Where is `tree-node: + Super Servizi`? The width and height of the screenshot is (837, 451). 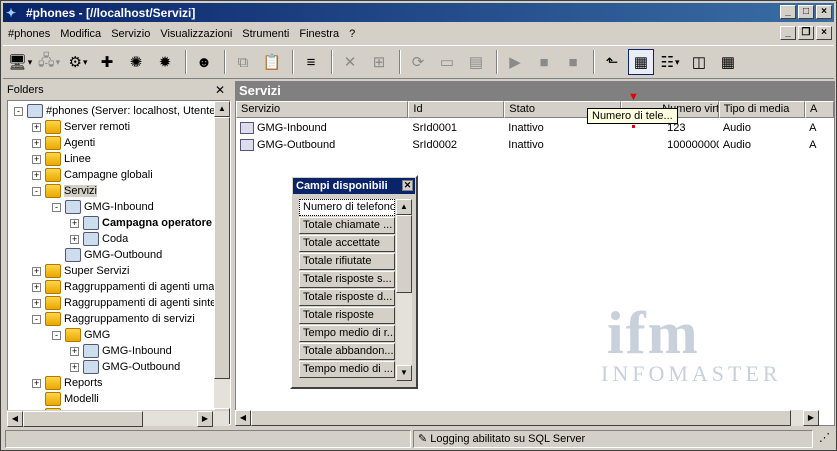 tree-node: + Super Servizi is located at coordinates (80, 271).